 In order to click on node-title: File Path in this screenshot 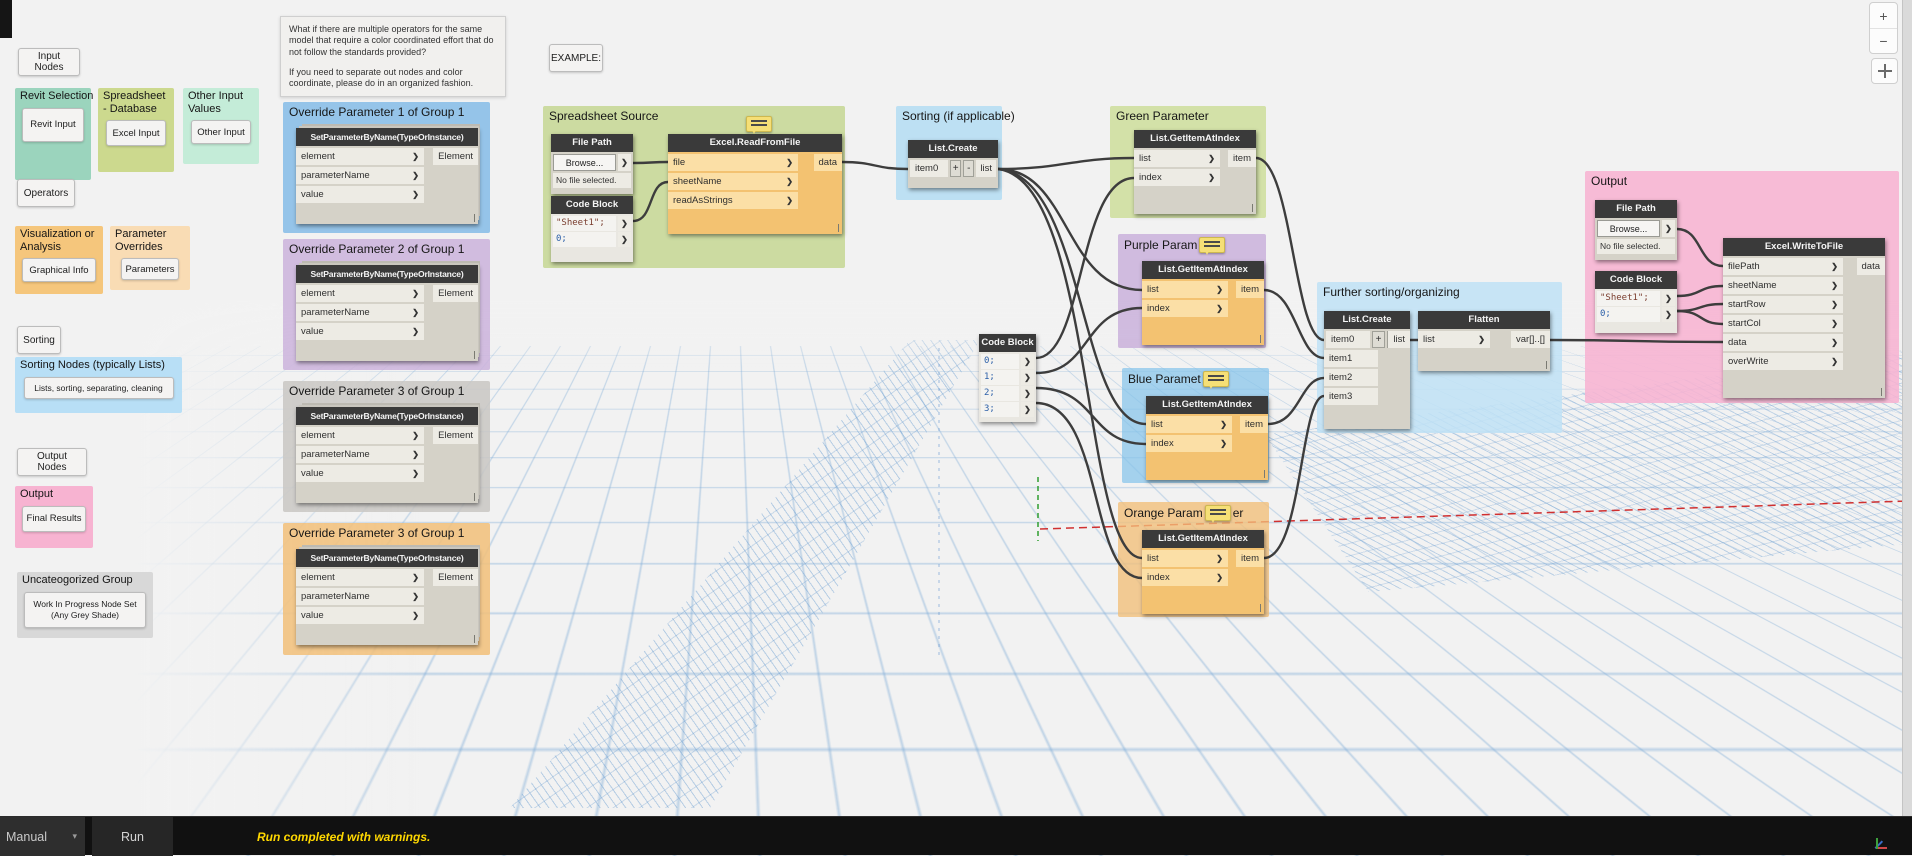, I will do `click(592, 143)`.